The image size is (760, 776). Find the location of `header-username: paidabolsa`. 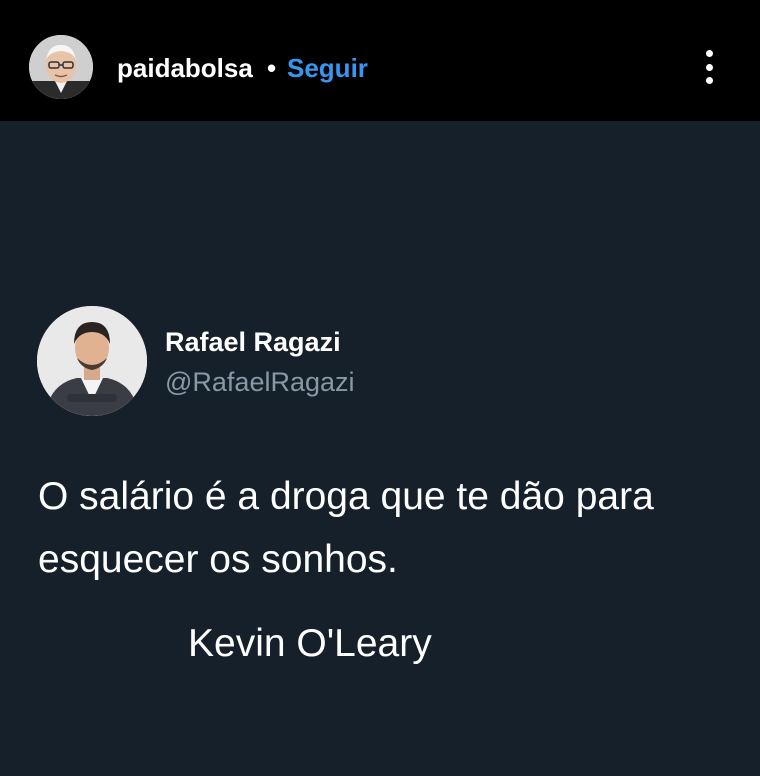

header-username: paidabolsa is located at coordinates (185, 68).